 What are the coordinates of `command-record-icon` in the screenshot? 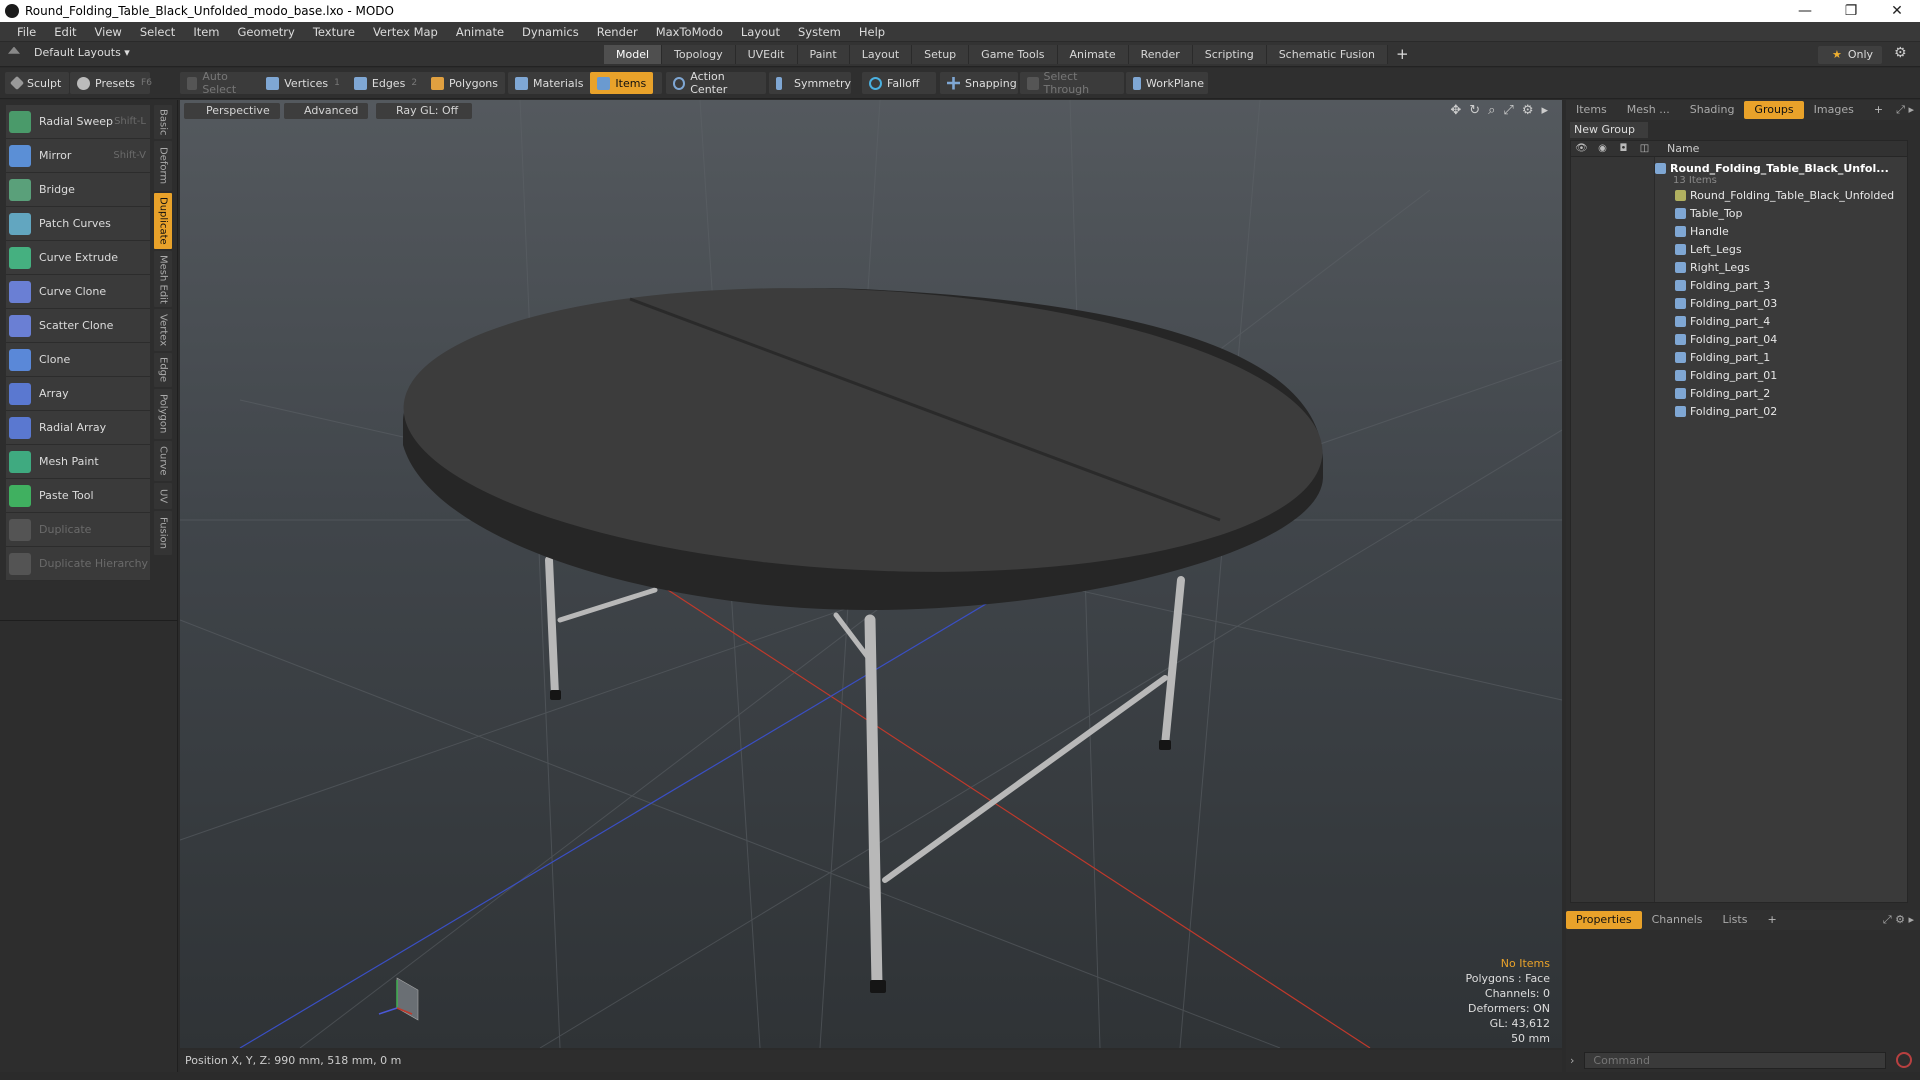 It's located at (1904, 1060).